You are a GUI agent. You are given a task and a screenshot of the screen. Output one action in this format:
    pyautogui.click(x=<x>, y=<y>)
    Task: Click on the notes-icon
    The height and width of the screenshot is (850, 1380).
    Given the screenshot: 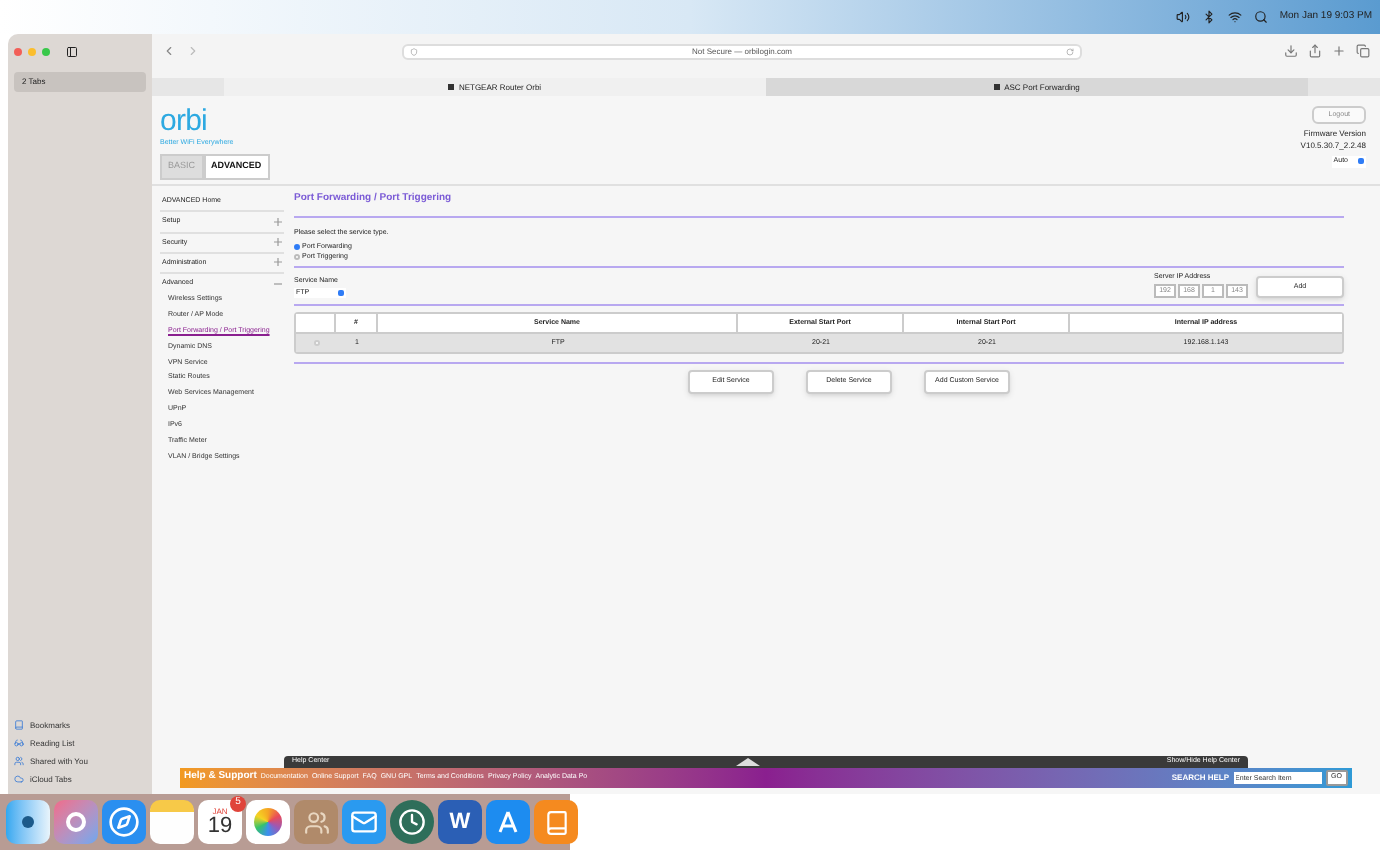 What is the action you would take?
    pyautogui.click(x=172, y=822)
    